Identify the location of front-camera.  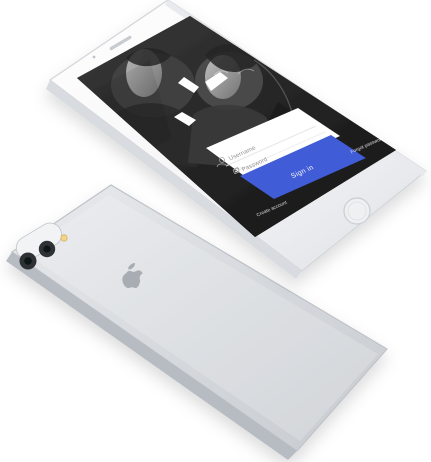
(94, 57).